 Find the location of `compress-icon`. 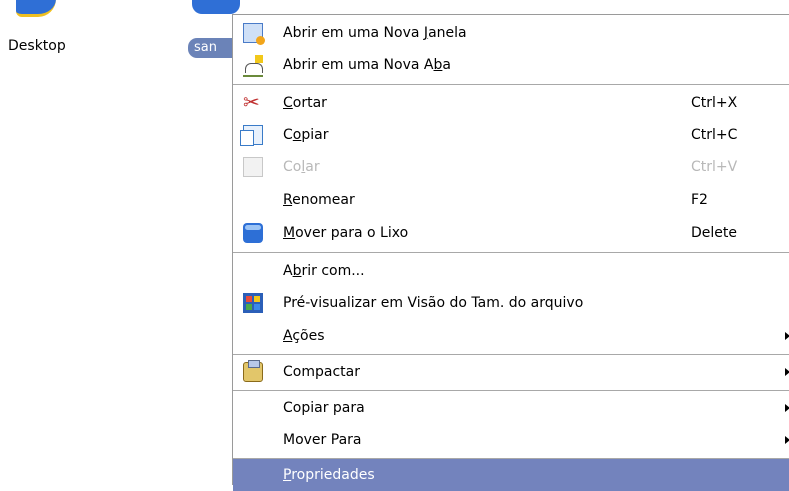

compress-icon is located at coordinates (253, 371).